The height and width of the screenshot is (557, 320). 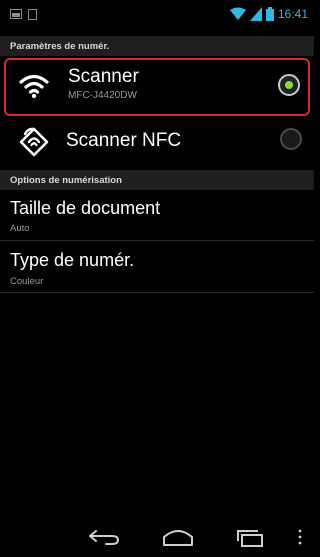 I want to click on back-icon, so click(x=104, y=537).